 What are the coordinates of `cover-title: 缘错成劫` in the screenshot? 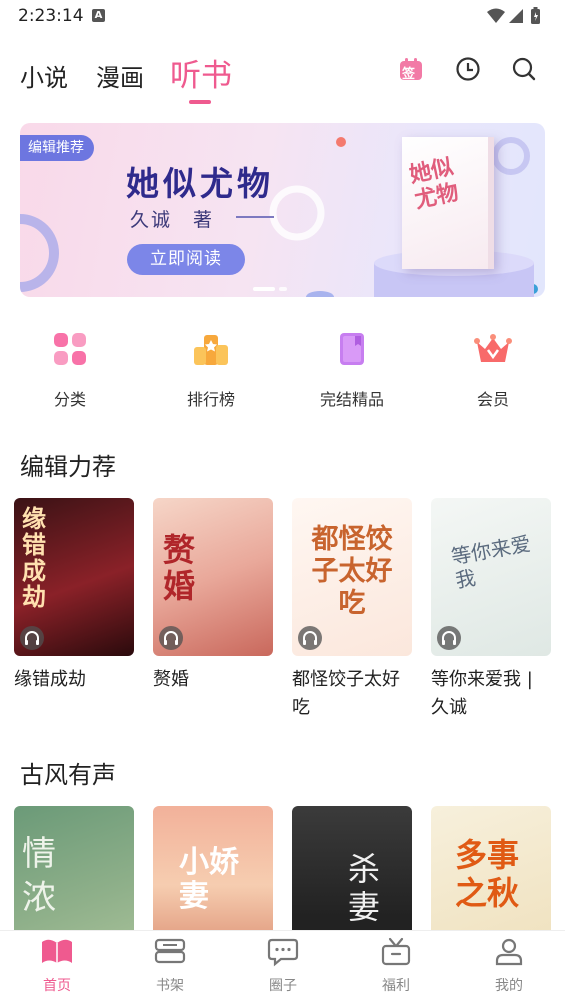 It's located at (34, 558).